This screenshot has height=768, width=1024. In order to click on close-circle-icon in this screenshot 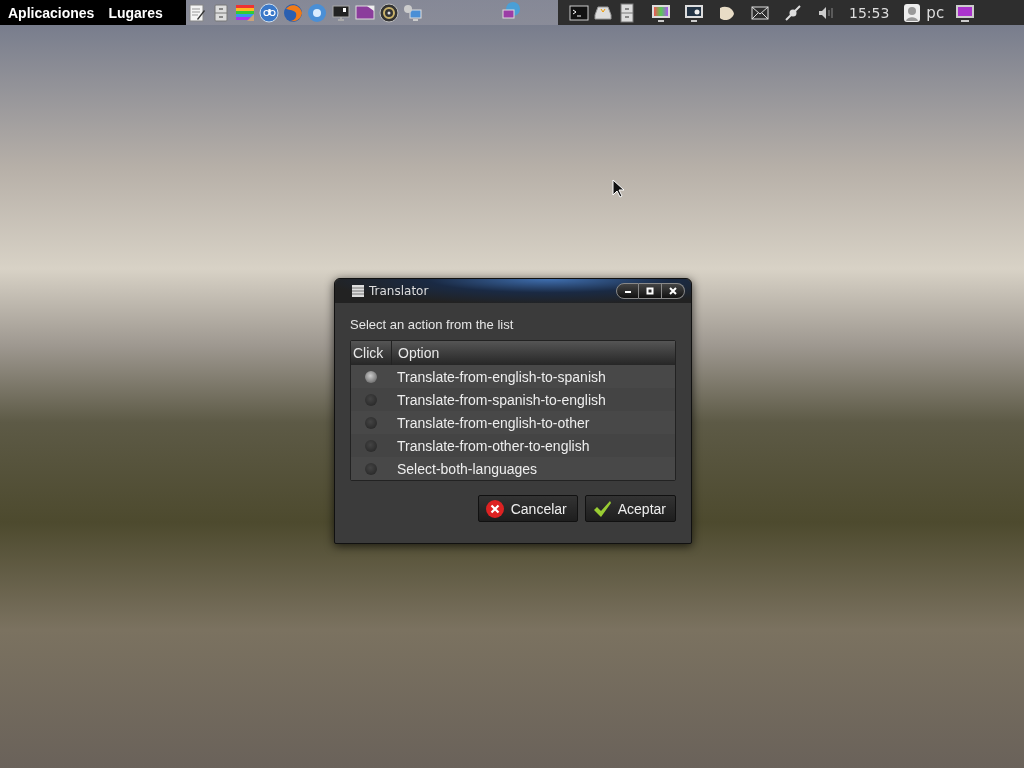, I will do `click(494, 508)`.